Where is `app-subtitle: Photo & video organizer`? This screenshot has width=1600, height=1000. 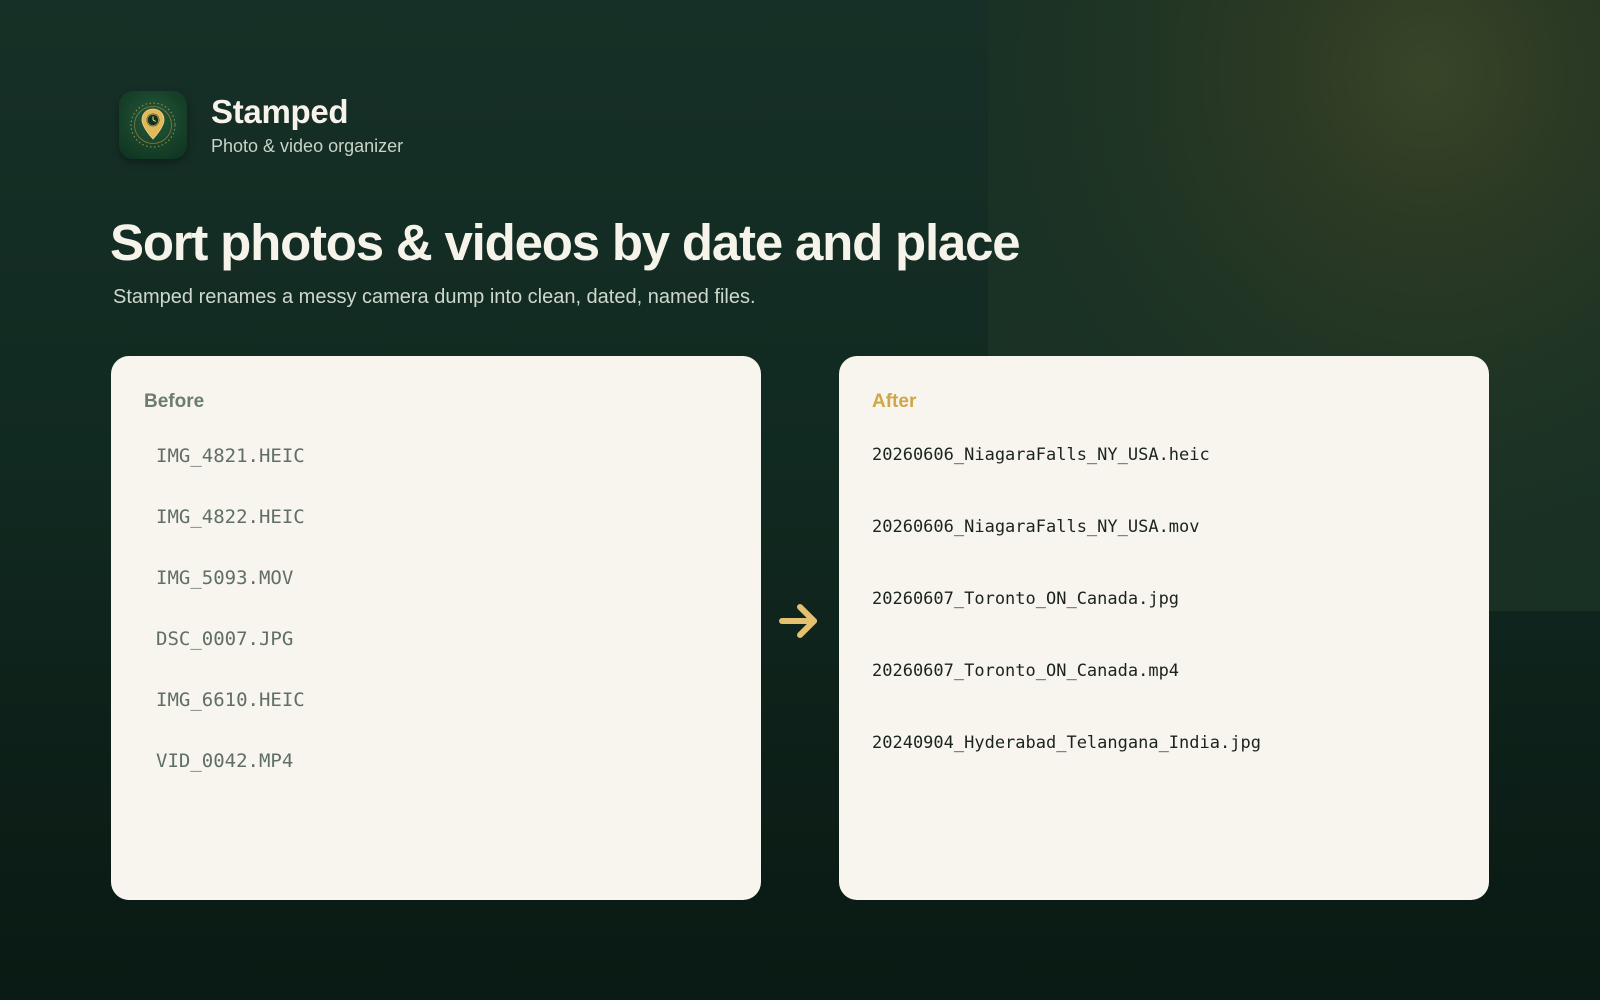 app-subtitle: Photo & video organizer is located at coordinates (307, 146).